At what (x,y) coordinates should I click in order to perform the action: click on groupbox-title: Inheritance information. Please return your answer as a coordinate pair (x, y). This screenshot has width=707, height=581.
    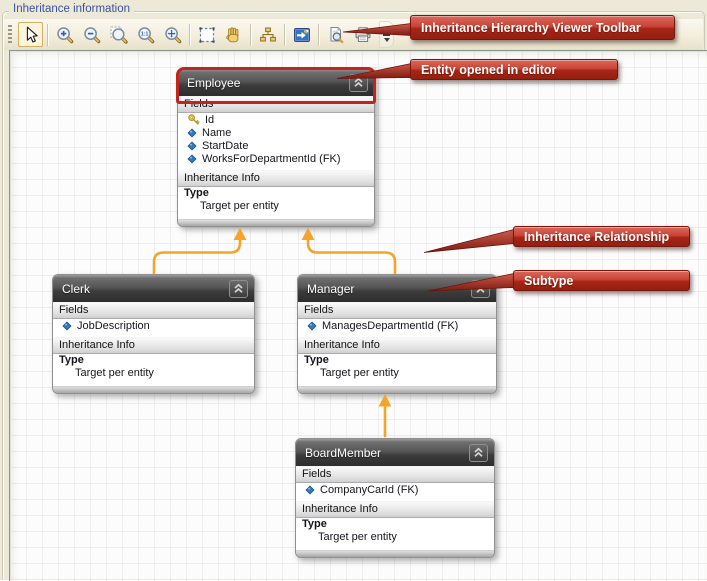
    Looking at the image, I should click on (71, 9).